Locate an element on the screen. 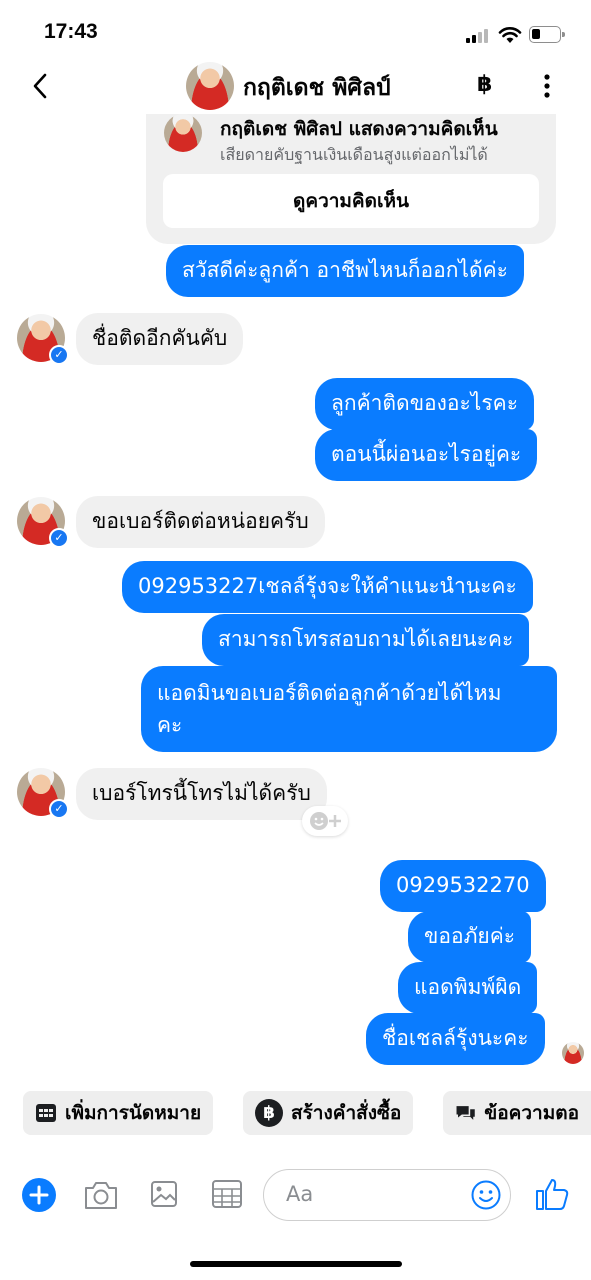  contact-avatar is located at coordinates (210, 86).